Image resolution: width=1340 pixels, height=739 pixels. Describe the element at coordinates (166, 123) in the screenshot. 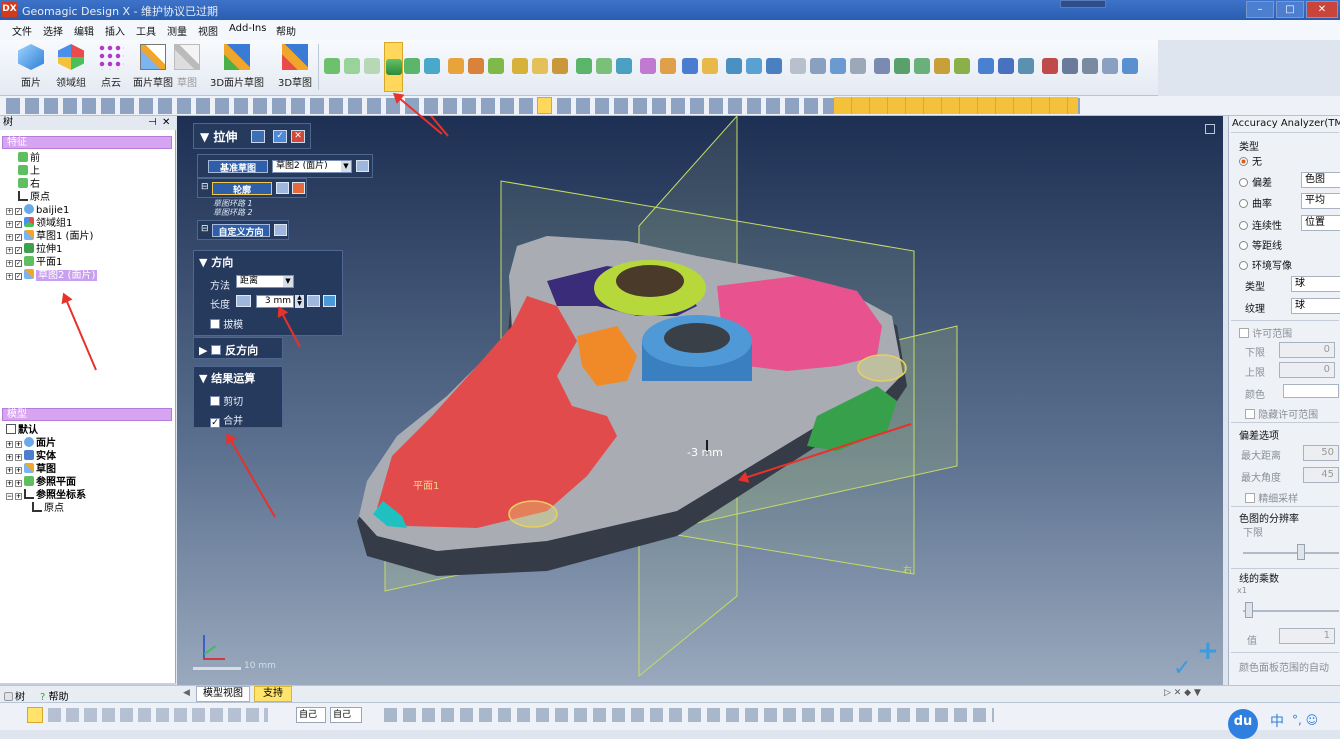

I see `panel-close-icon: ✕` at that location.